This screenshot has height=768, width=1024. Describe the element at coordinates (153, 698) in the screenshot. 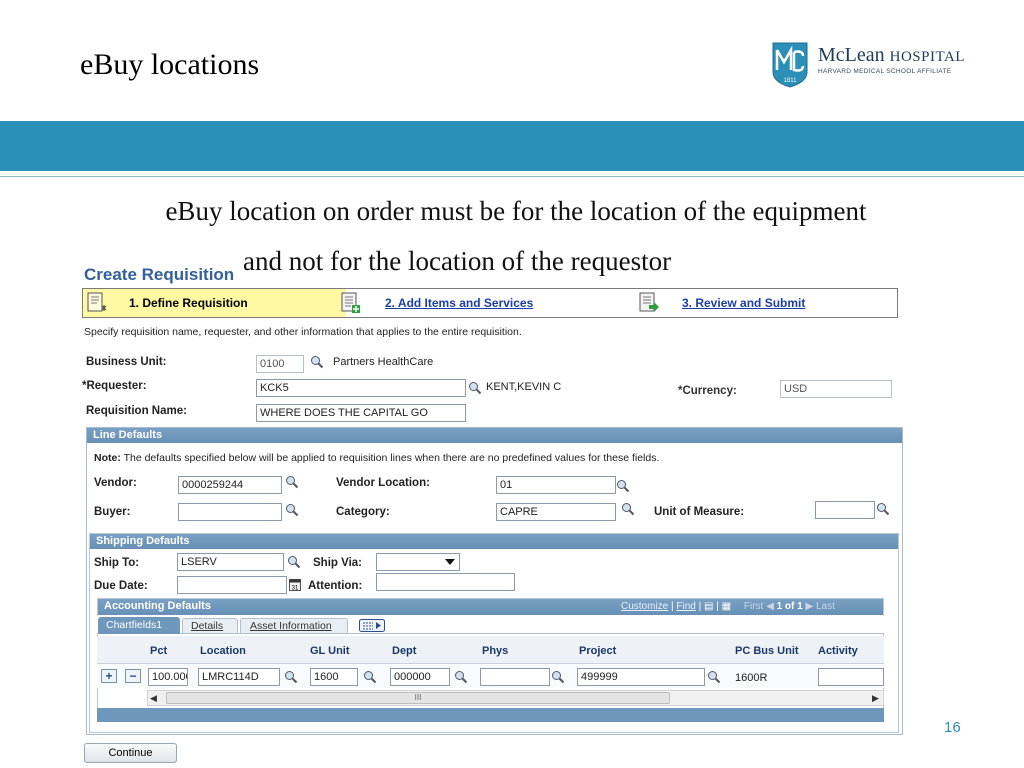

I see `scroll-left-icon: ◀` at that location.